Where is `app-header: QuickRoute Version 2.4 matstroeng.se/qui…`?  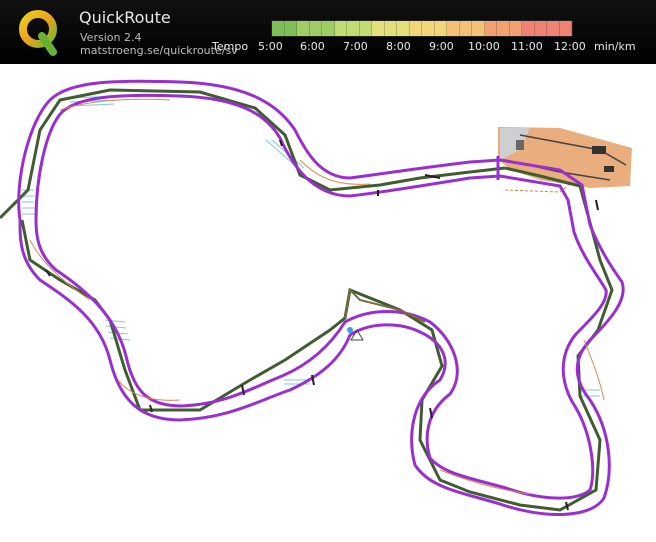 app-header: QuickRoute Version 2.4 matstroeng.se/qui… is located at coordinates (328, 32).